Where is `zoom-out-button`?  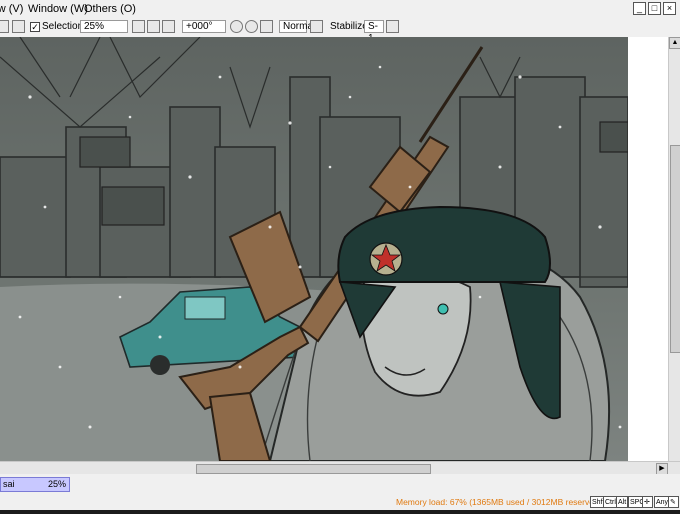
zoom-out-button is located at coordinates (138, 26).